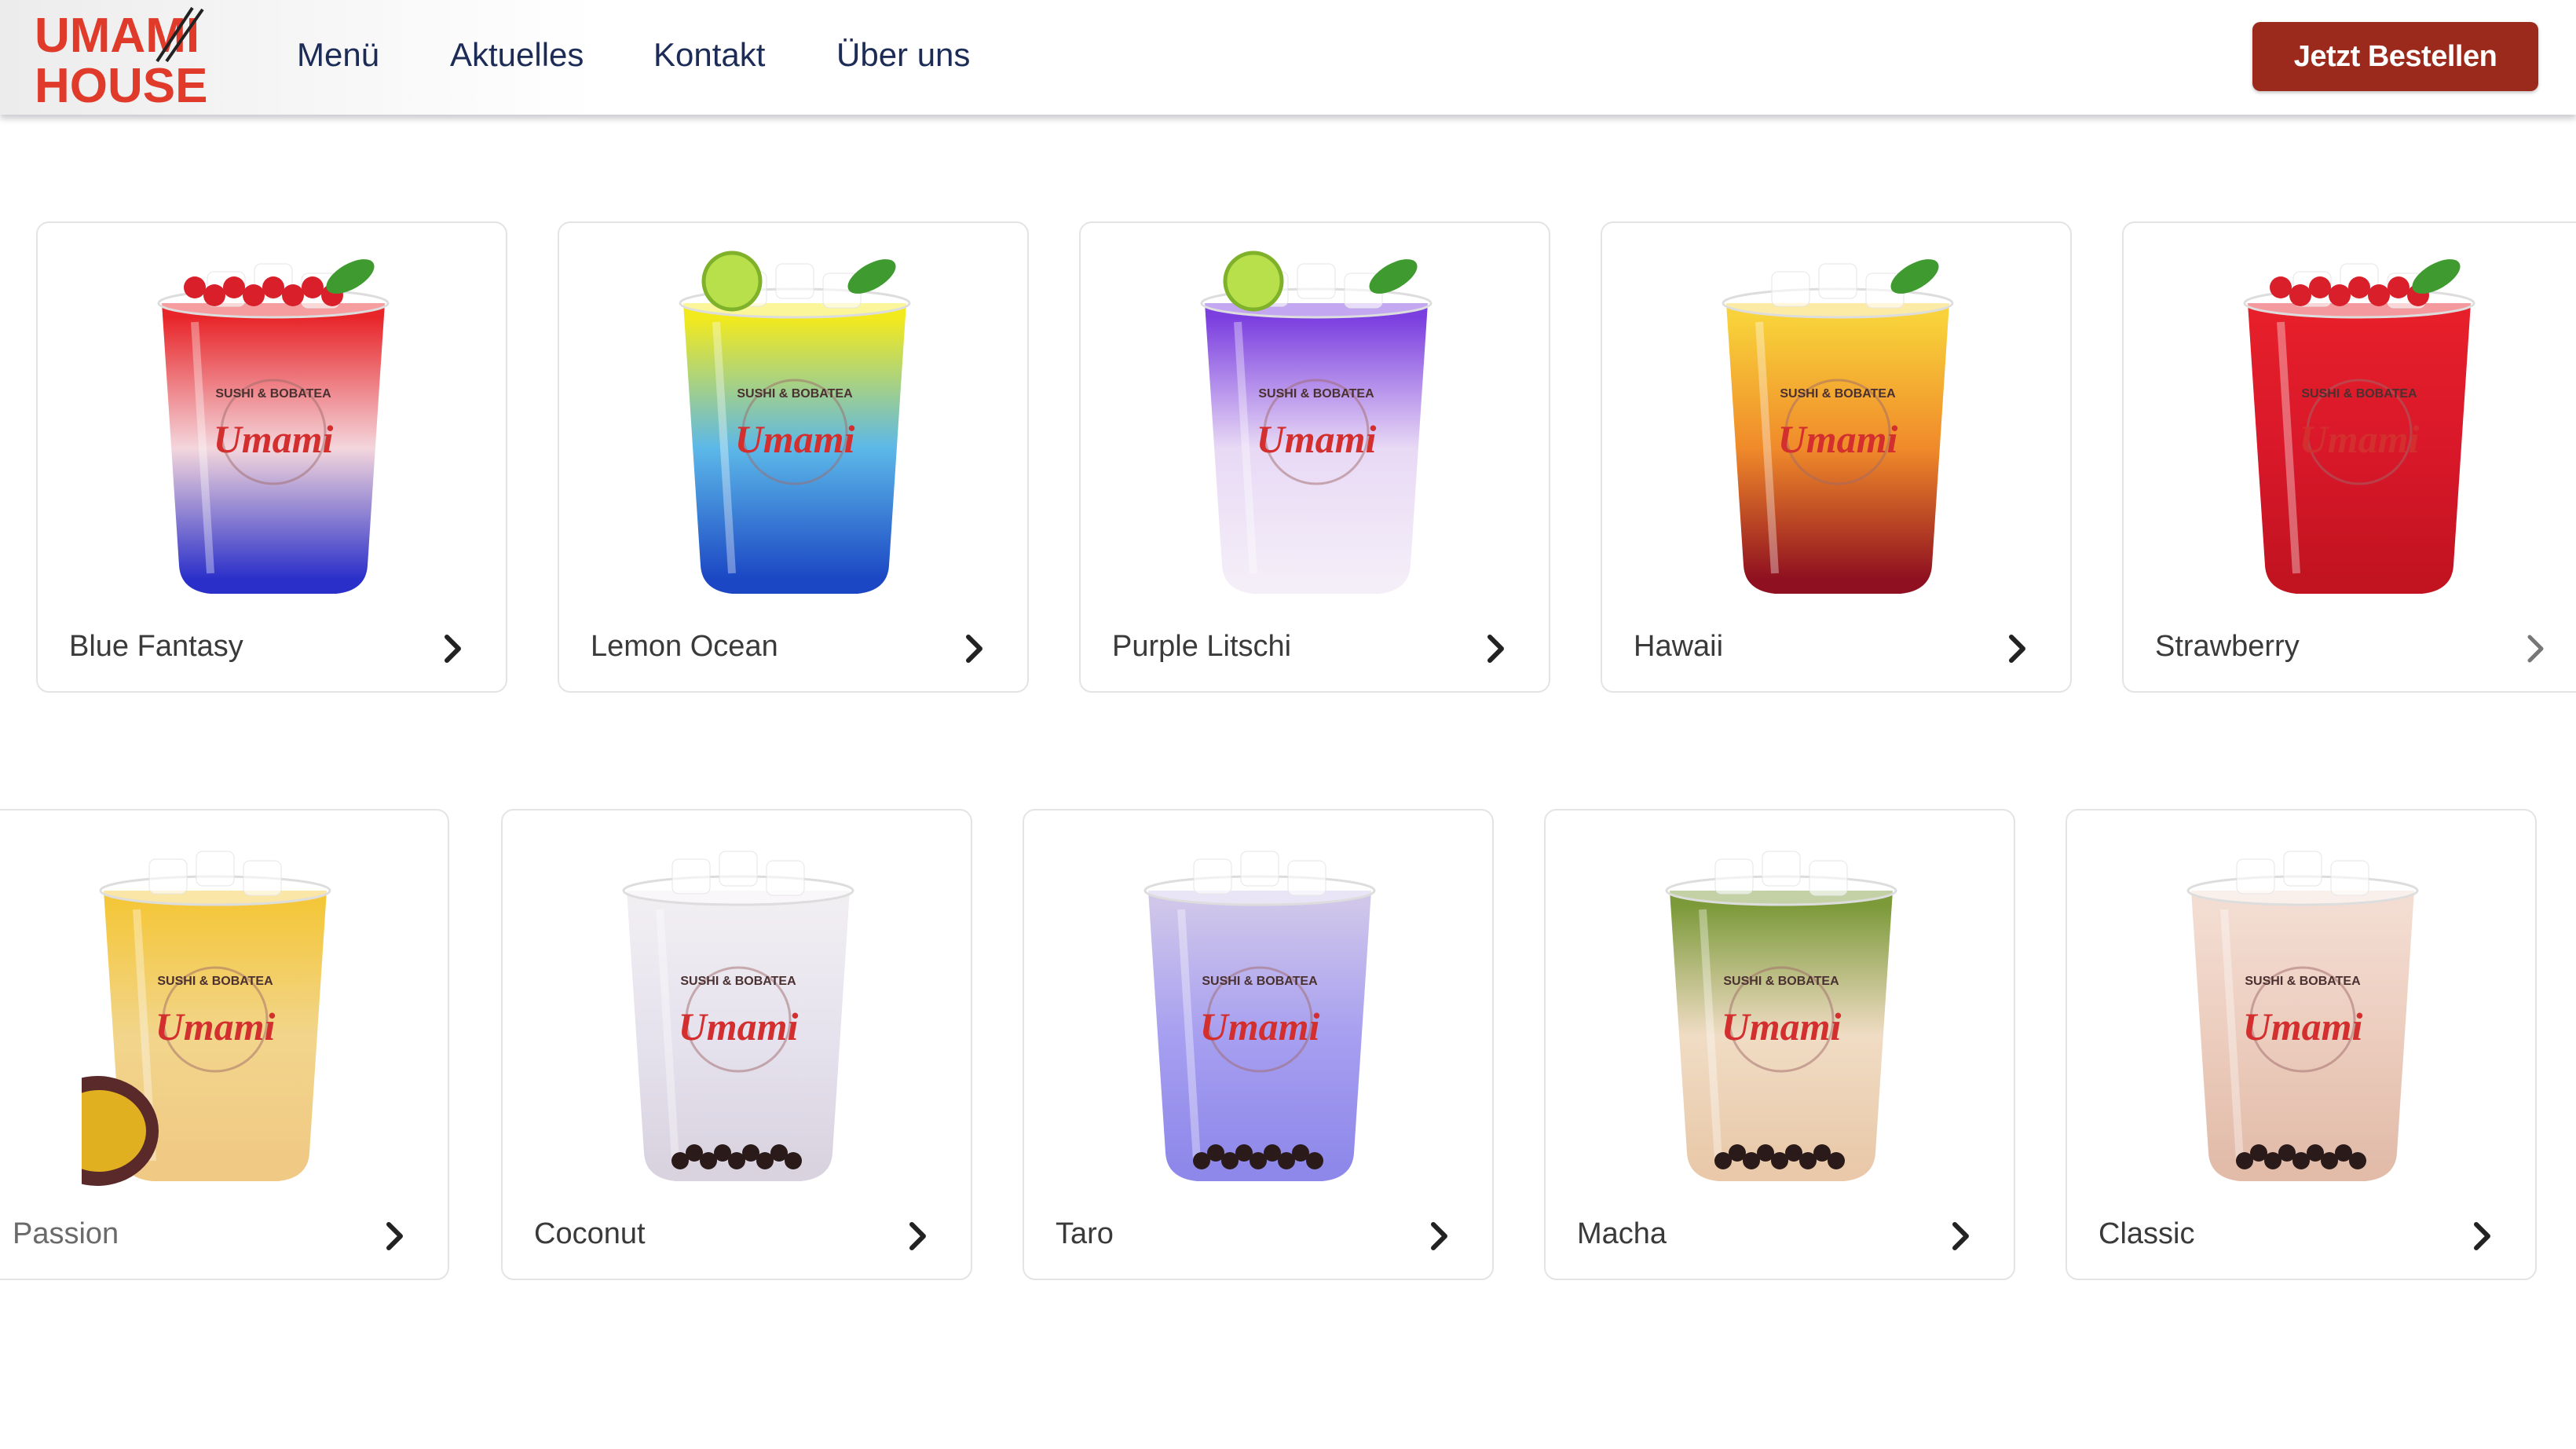 This screenshot has width=2576, height=1449. Describe the element at coordinates (517, 55) in the screenshot. I see `nav-aktuelles: Aktuelles` at that location.